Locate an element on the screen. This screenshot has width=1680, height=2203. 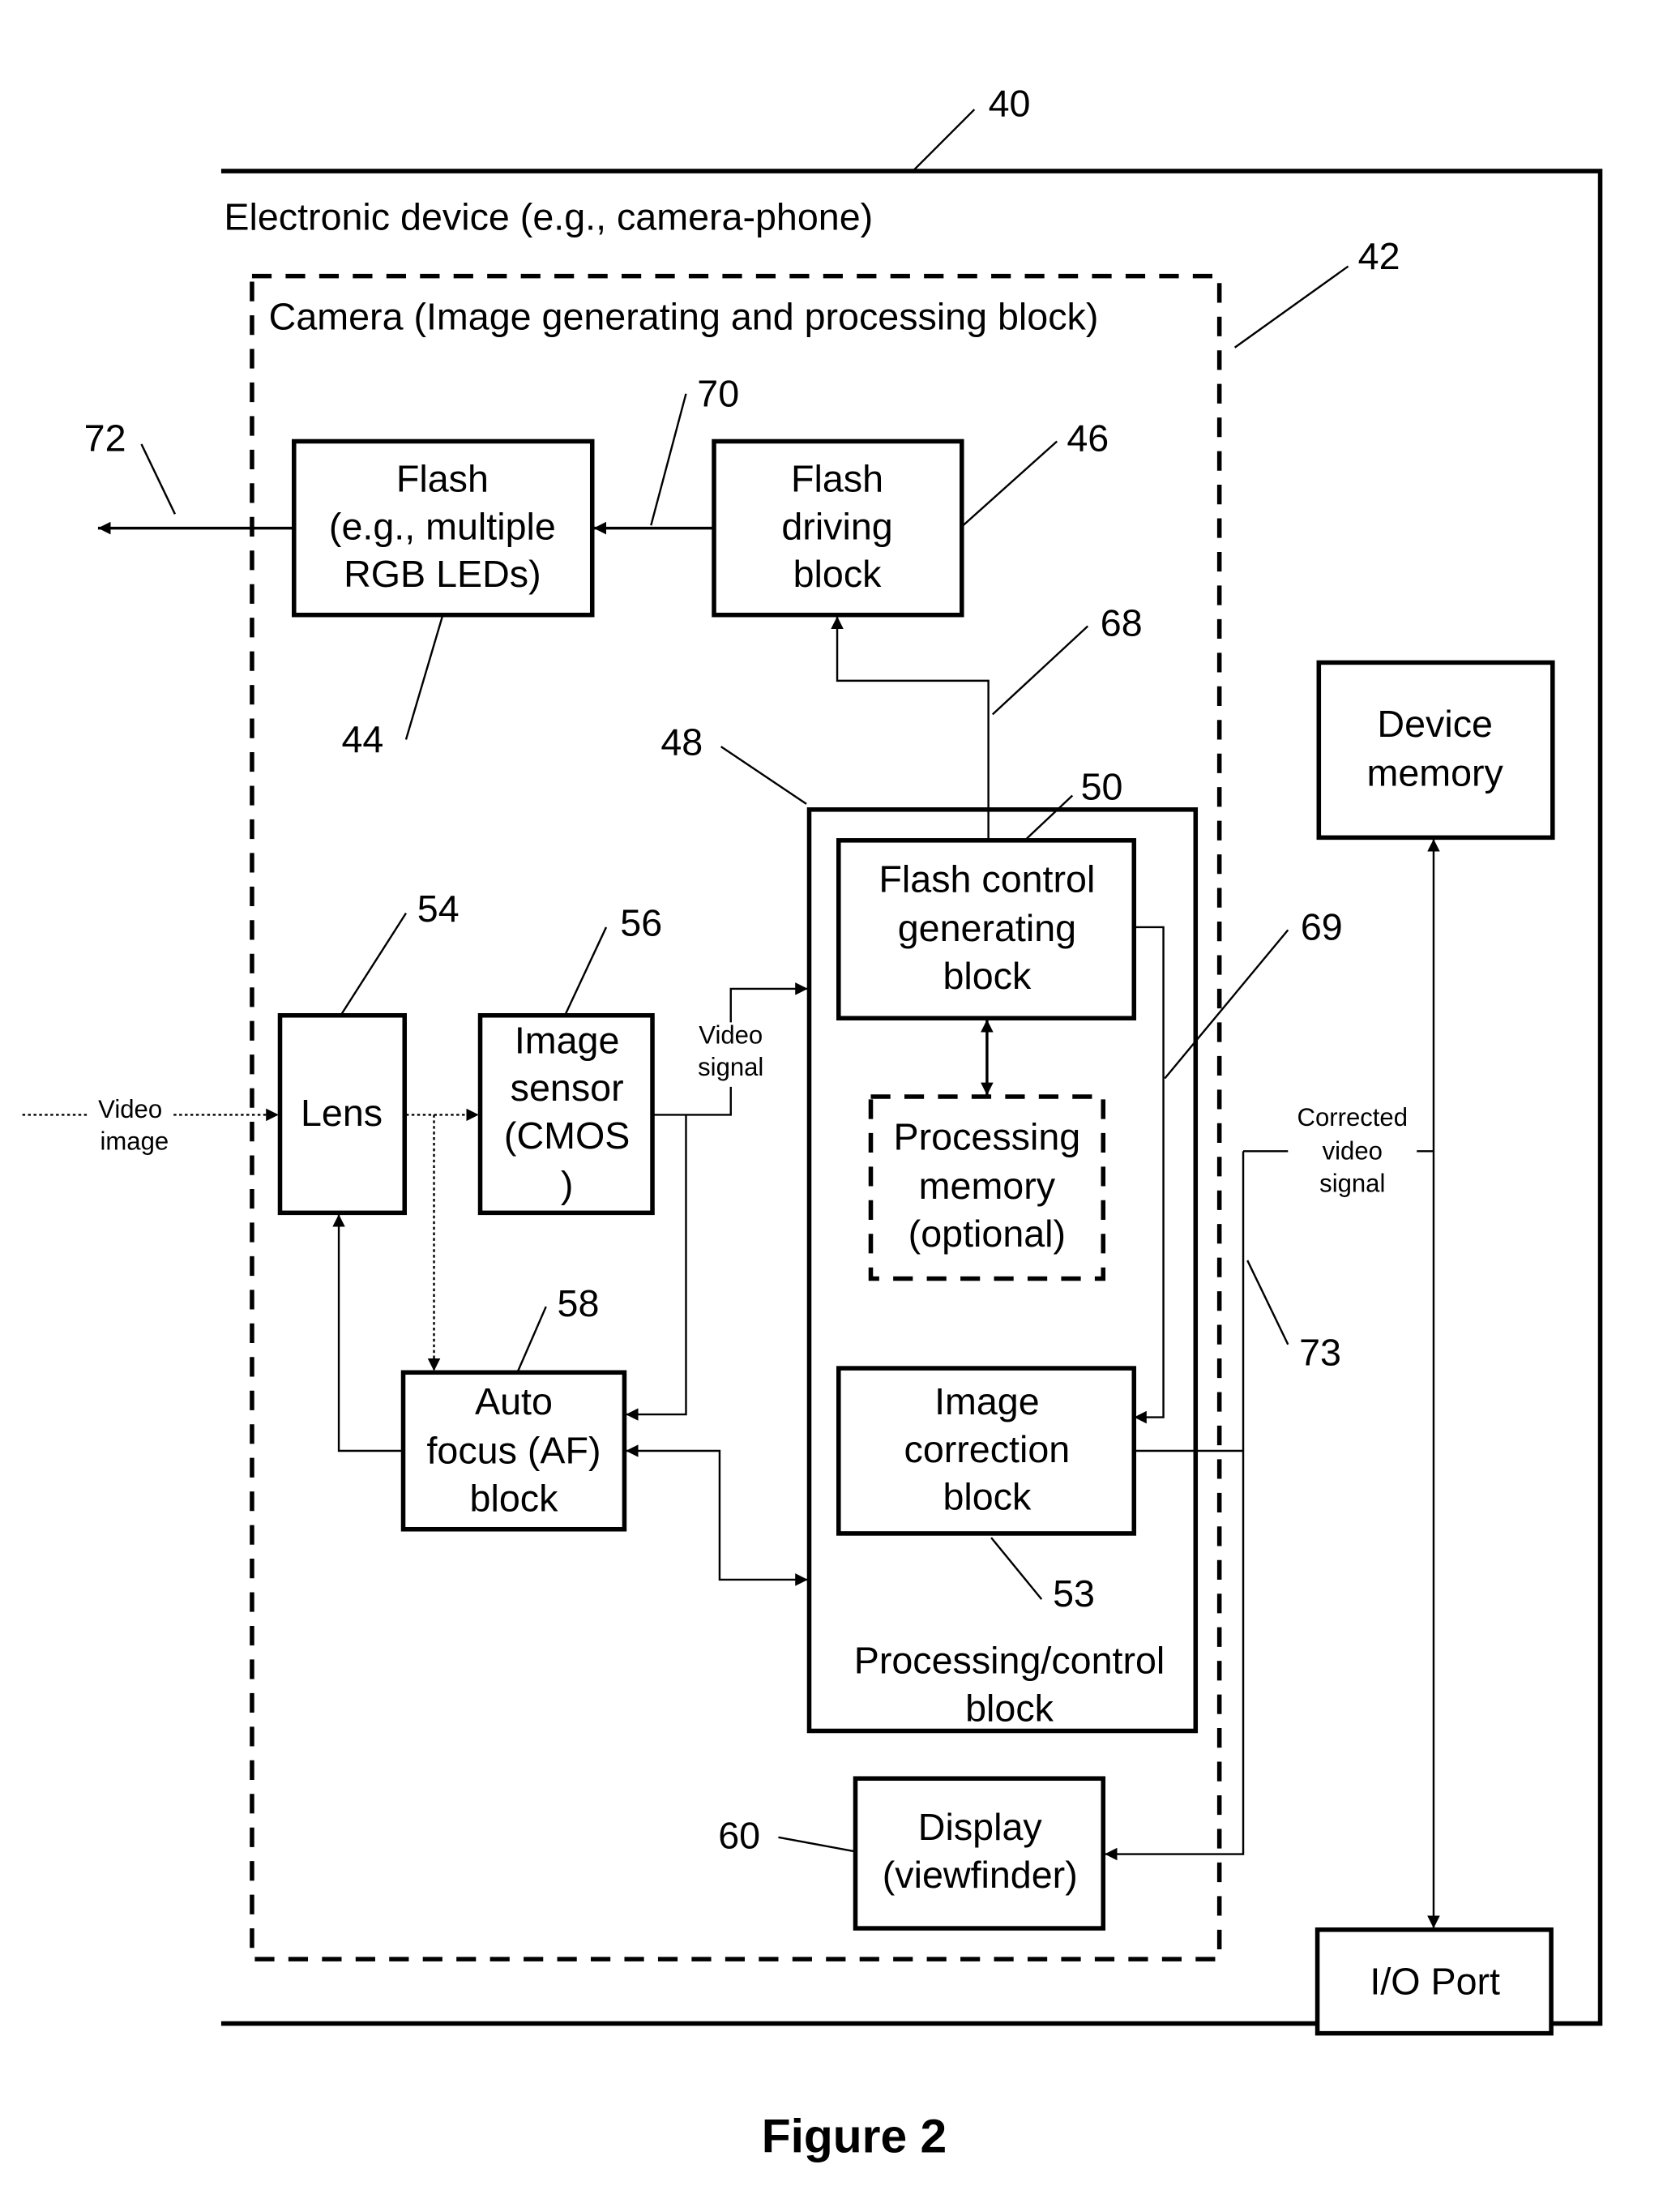
figure-caption: Figure 2 is located at coordinates (854, 2136).